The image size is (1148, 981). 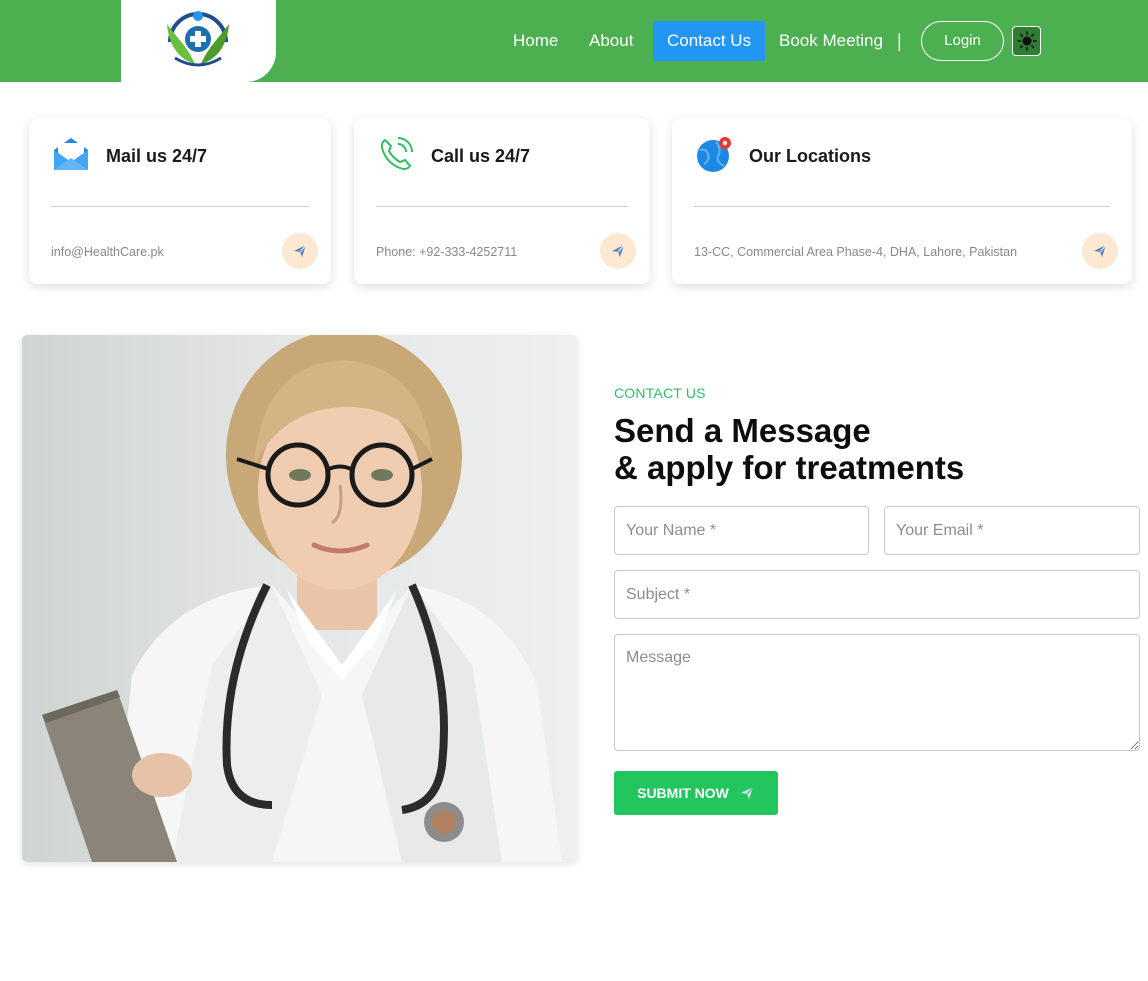 I want to click on phone-text: Phone: +92-333-4252711, so click(x=447, y=252).